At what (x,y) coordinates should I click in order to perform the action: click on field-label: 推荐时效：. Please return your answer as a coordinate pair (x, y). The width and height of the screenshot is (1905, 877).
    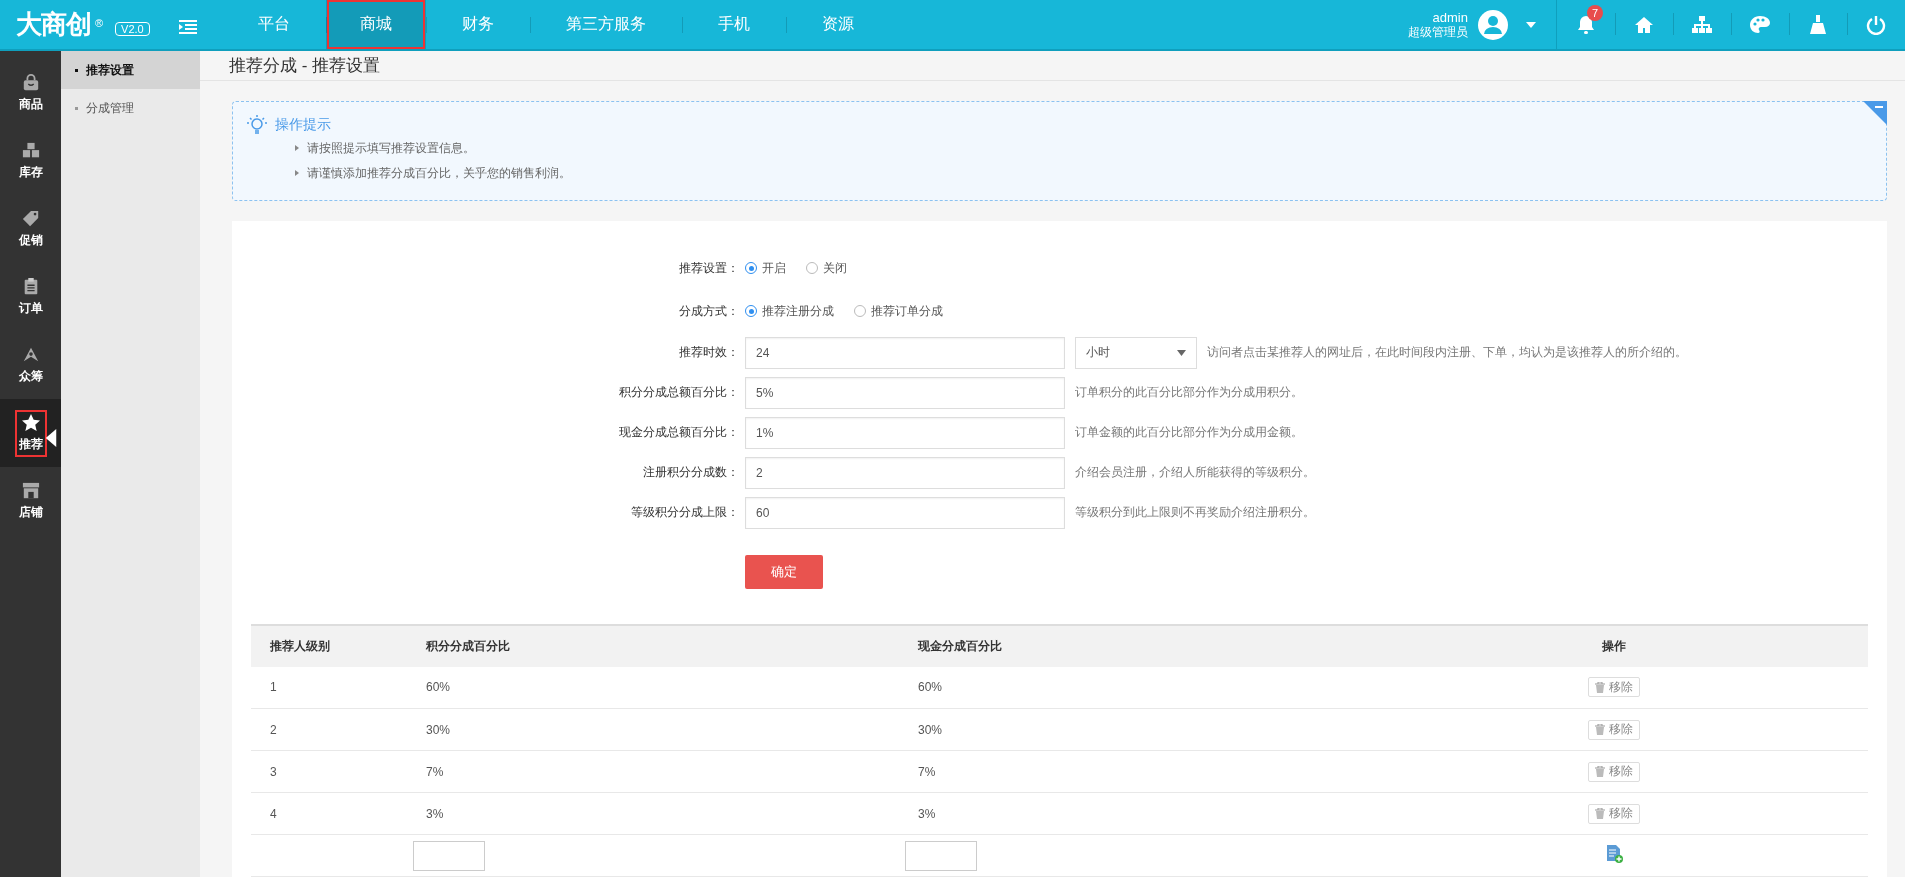
    Looking at the image, I should click on (709, 352).